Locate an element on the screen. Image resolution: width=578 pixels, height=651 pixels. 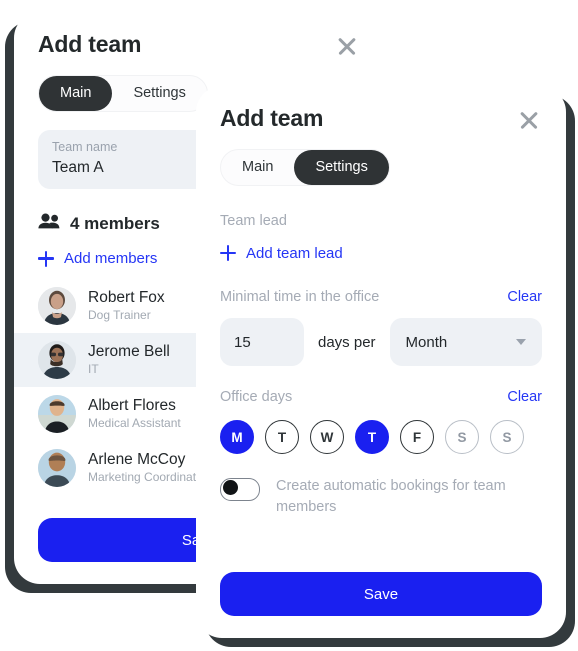
member-role: Dog Trainer is located at coordinates (119, 315).